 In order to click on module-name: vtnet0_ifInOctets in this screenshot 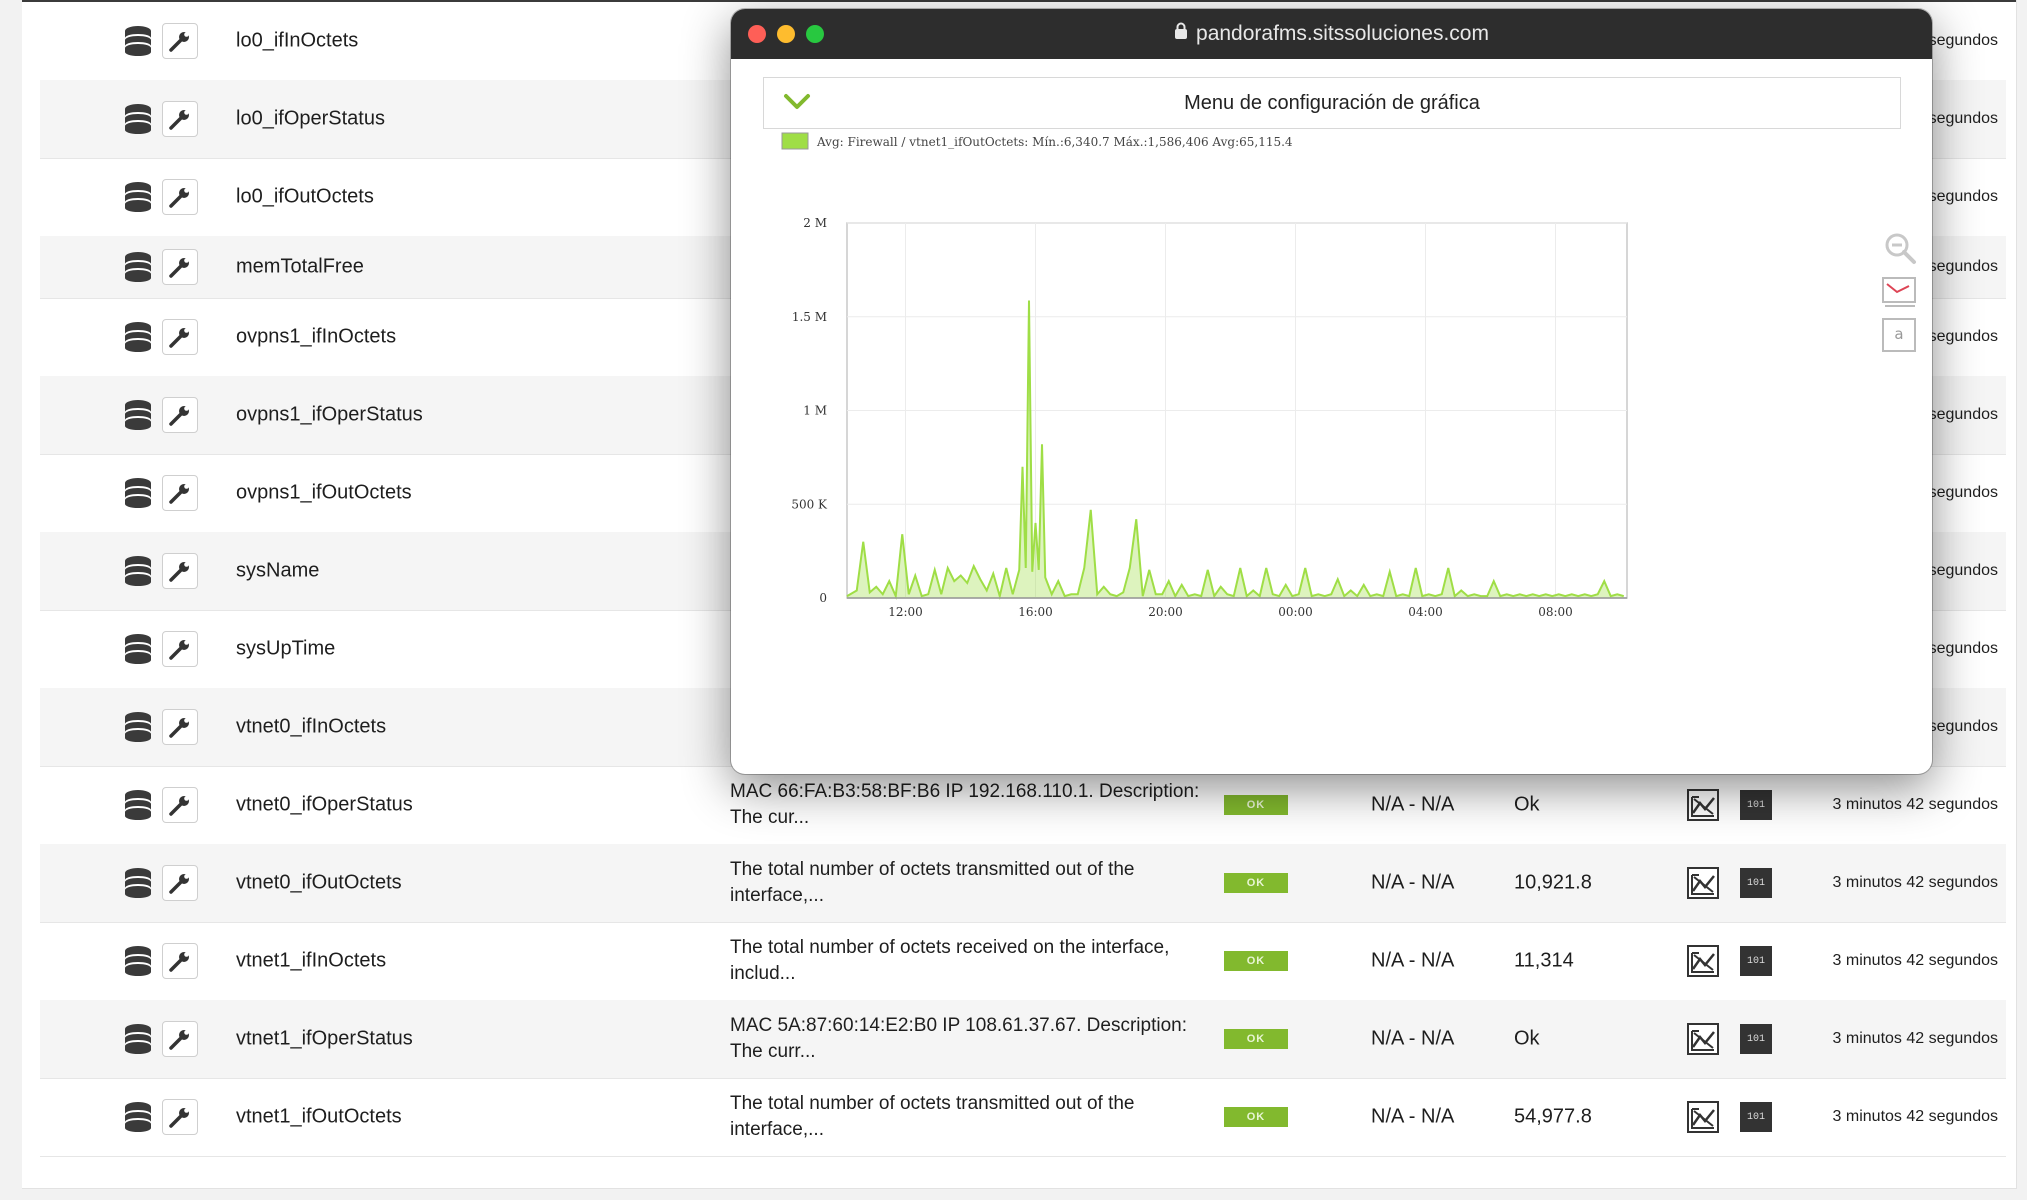, I will do `click(311, 727)`.